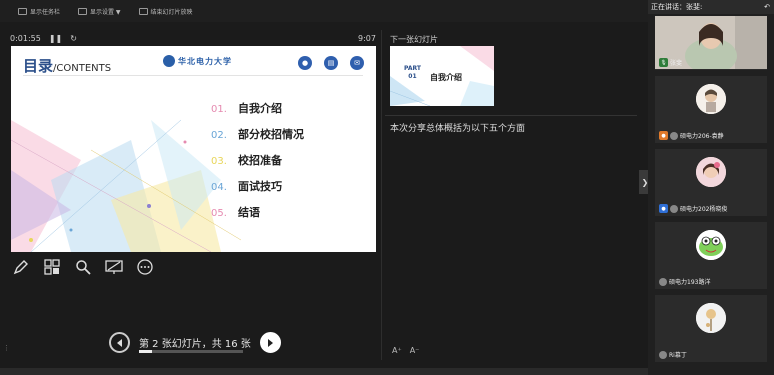  I want to click on zoom-icon, so click(83, 267).